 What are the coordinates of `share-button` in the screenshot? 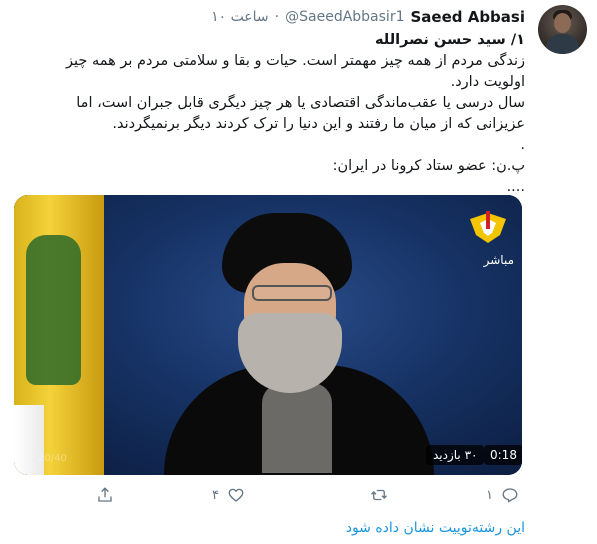 It's located at (105, 495).